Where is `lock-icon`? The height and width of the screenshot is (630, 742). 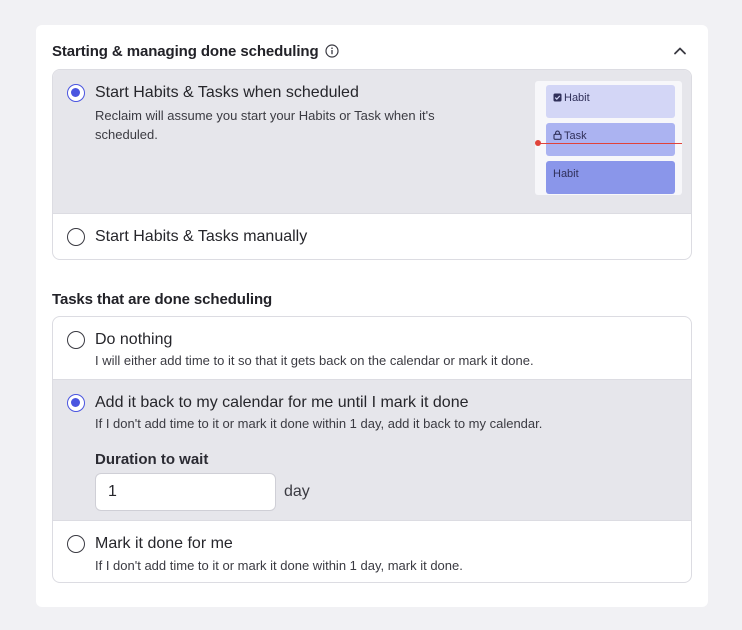 lock-icon is located at coordinates (557, 136).